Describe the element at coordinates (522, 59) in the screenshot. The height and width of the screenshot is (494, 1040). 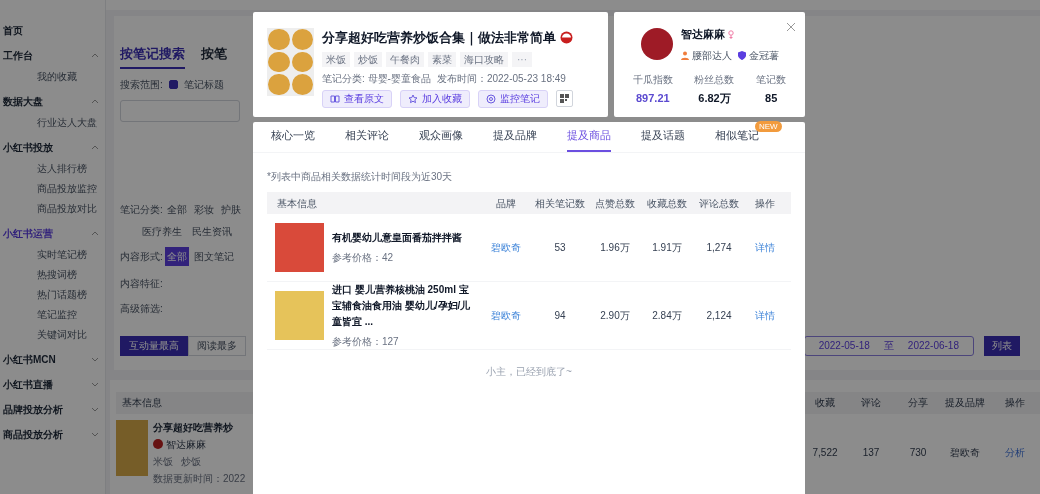
I see `more-tags-button: ···` at that location.